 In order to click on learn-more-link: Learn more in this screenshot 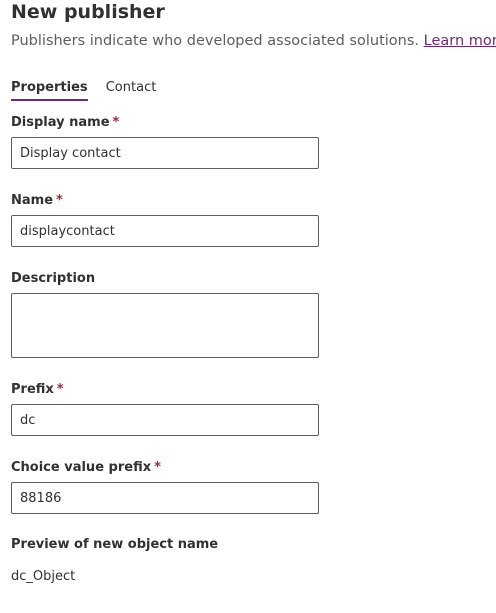, I will do `click(460, 41)`.